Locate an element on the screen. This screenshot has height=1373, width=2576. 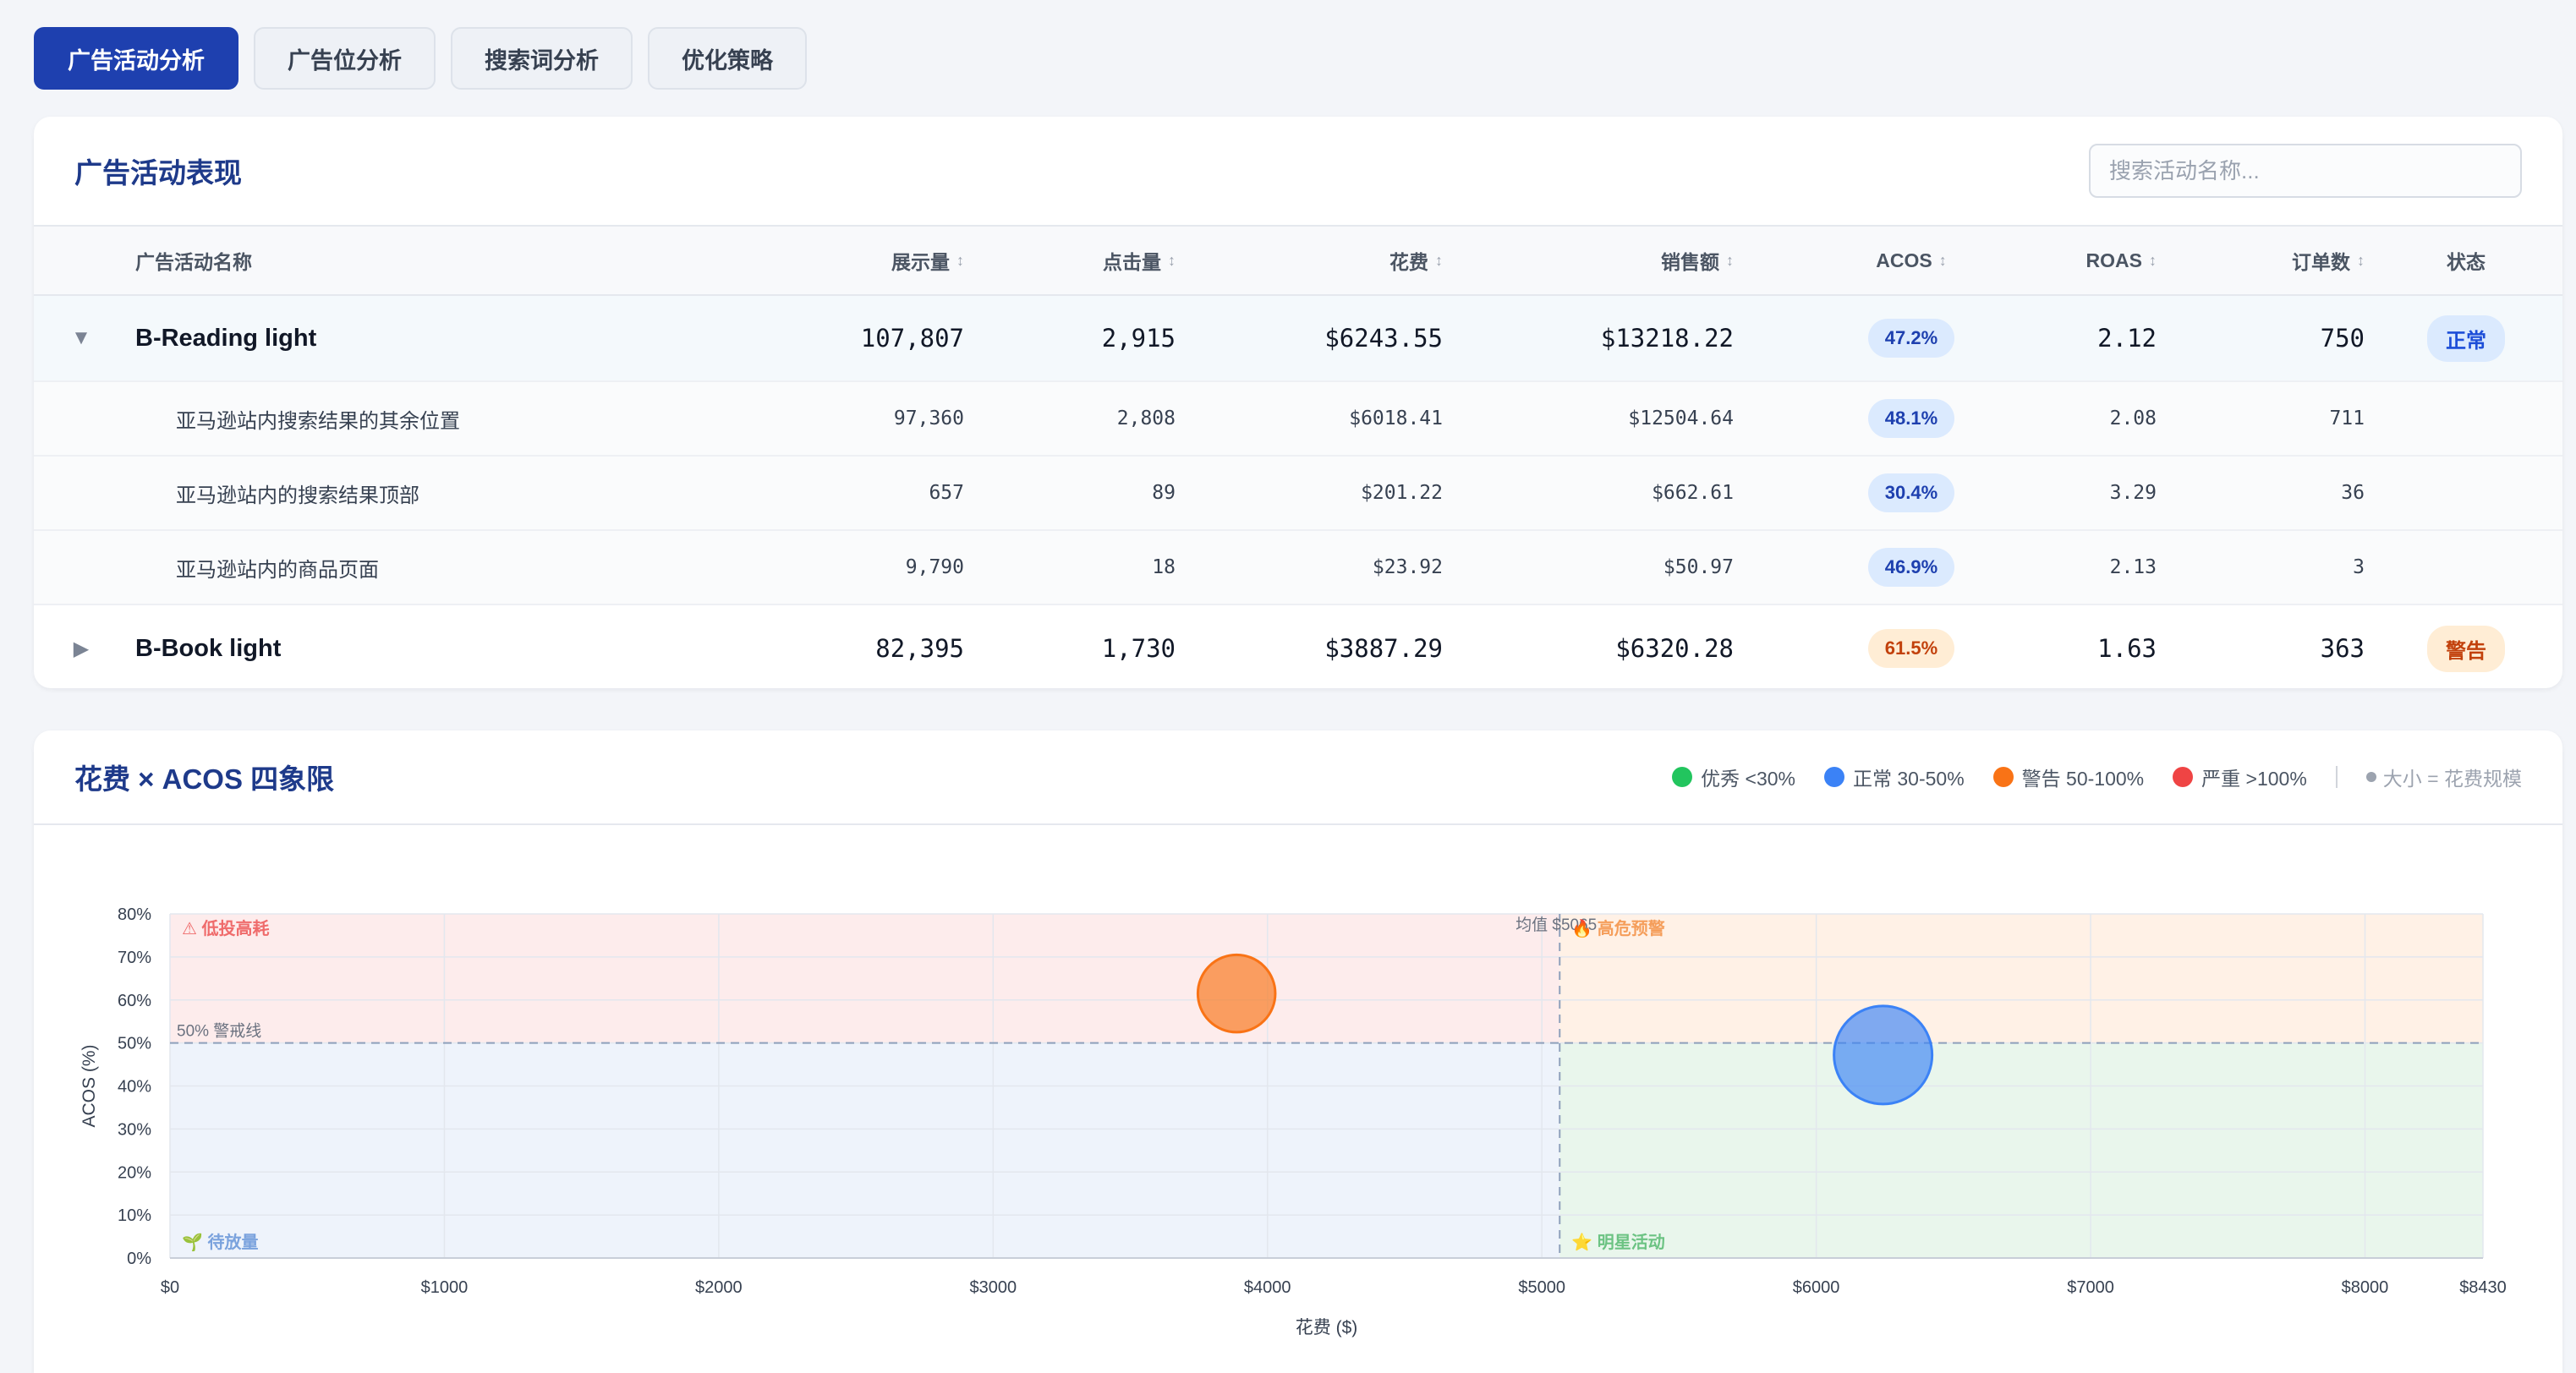
y-tick-label: 10% is located at coordinates (134, 1215).